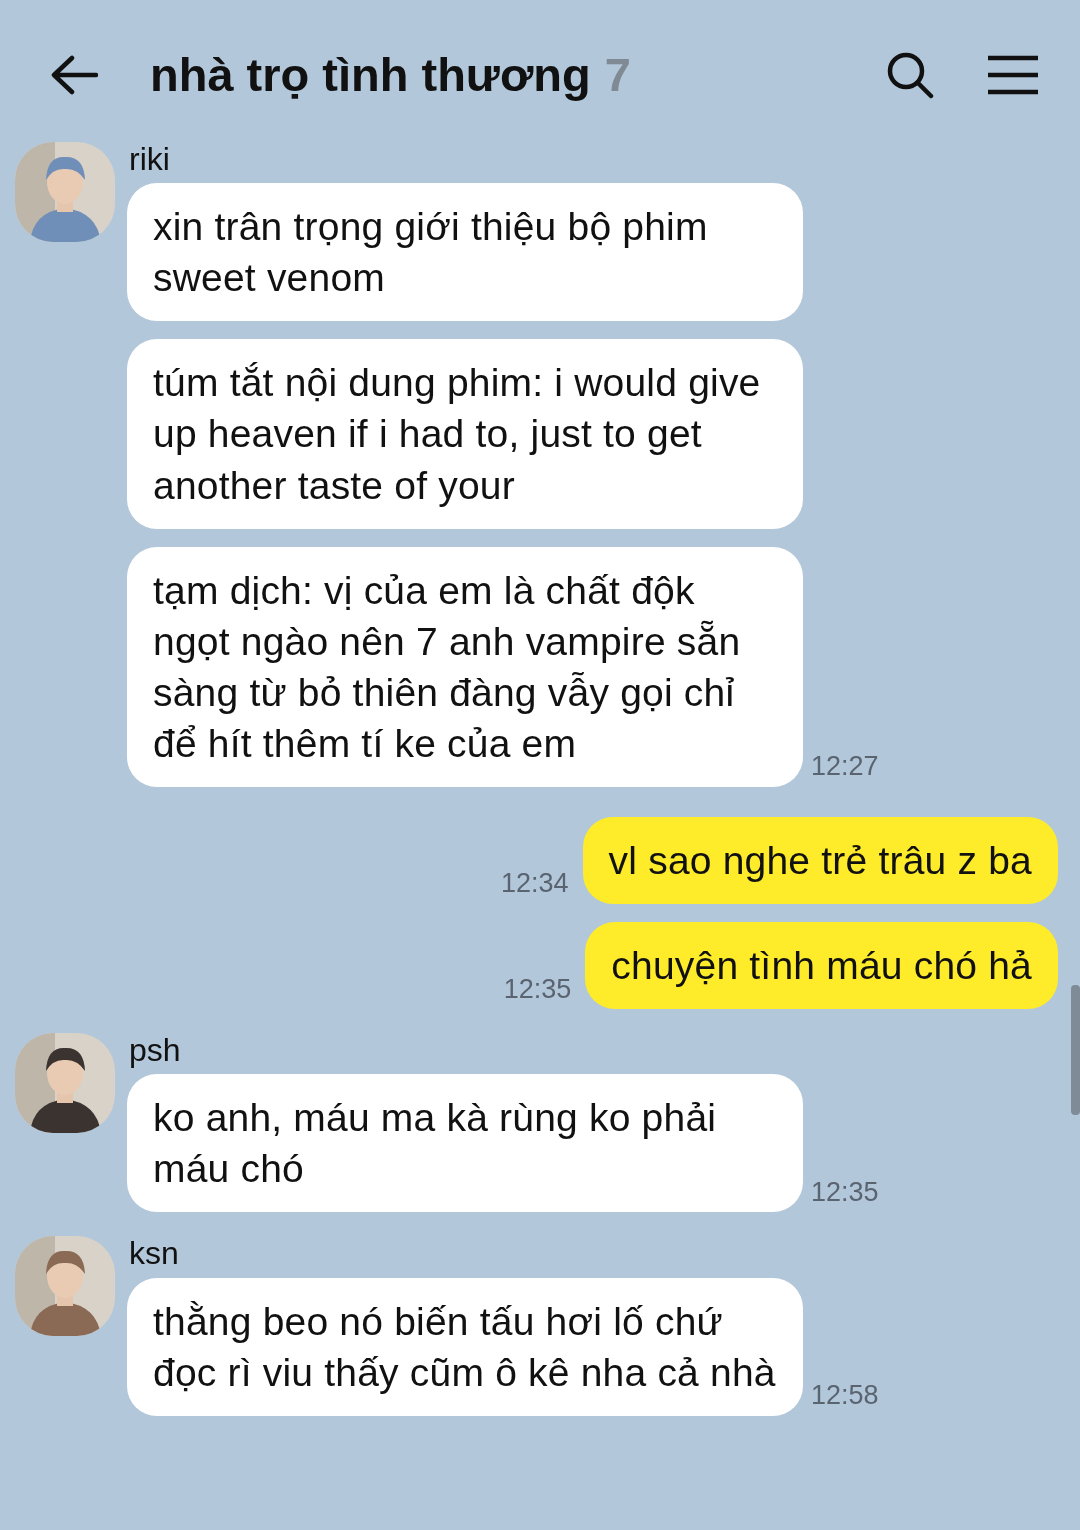 The width and height of the screenshot is (1080, 1530). Describe the element at coordinates (1075, 1050) in the screenshot. I see `scrollbar` at that location.